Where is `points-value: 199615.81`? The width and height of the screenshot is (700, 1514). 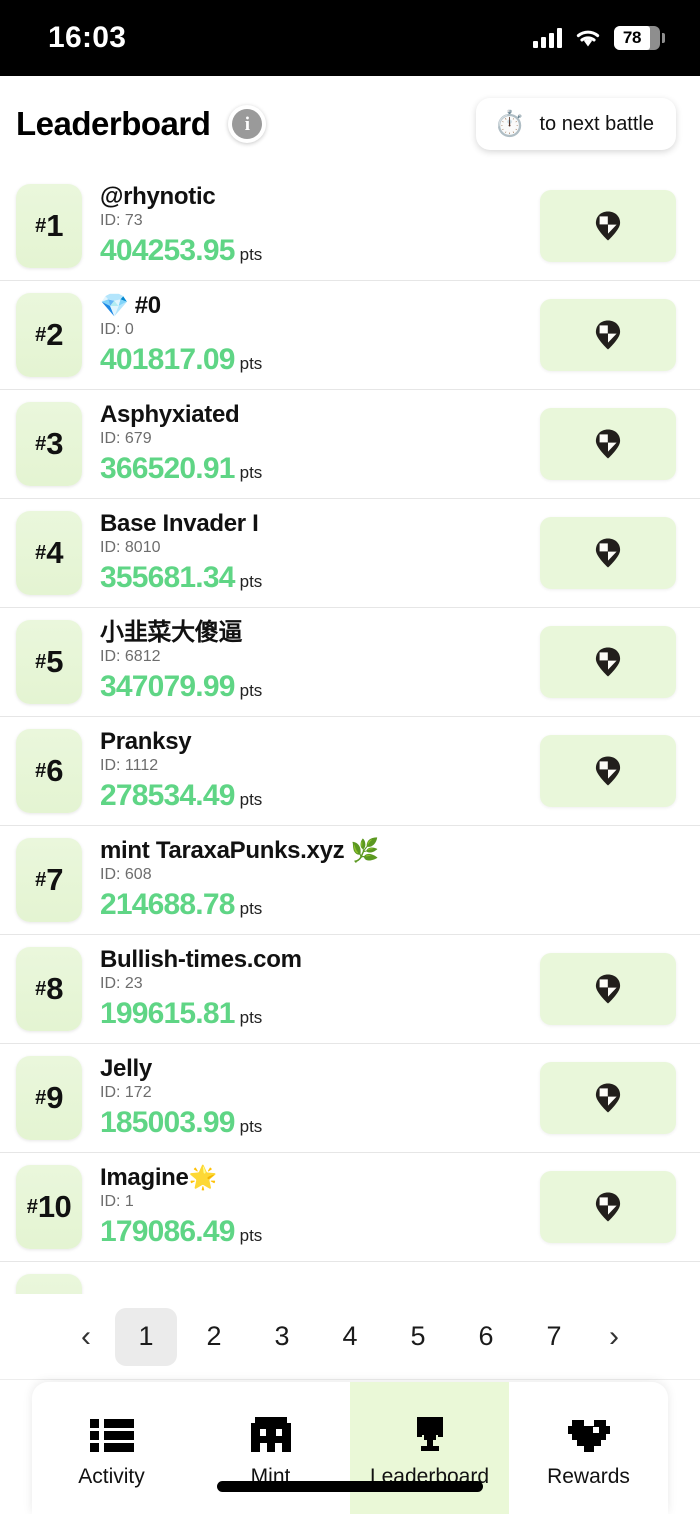 points-value: 199615.81 is located at coordinates (167, 1013).